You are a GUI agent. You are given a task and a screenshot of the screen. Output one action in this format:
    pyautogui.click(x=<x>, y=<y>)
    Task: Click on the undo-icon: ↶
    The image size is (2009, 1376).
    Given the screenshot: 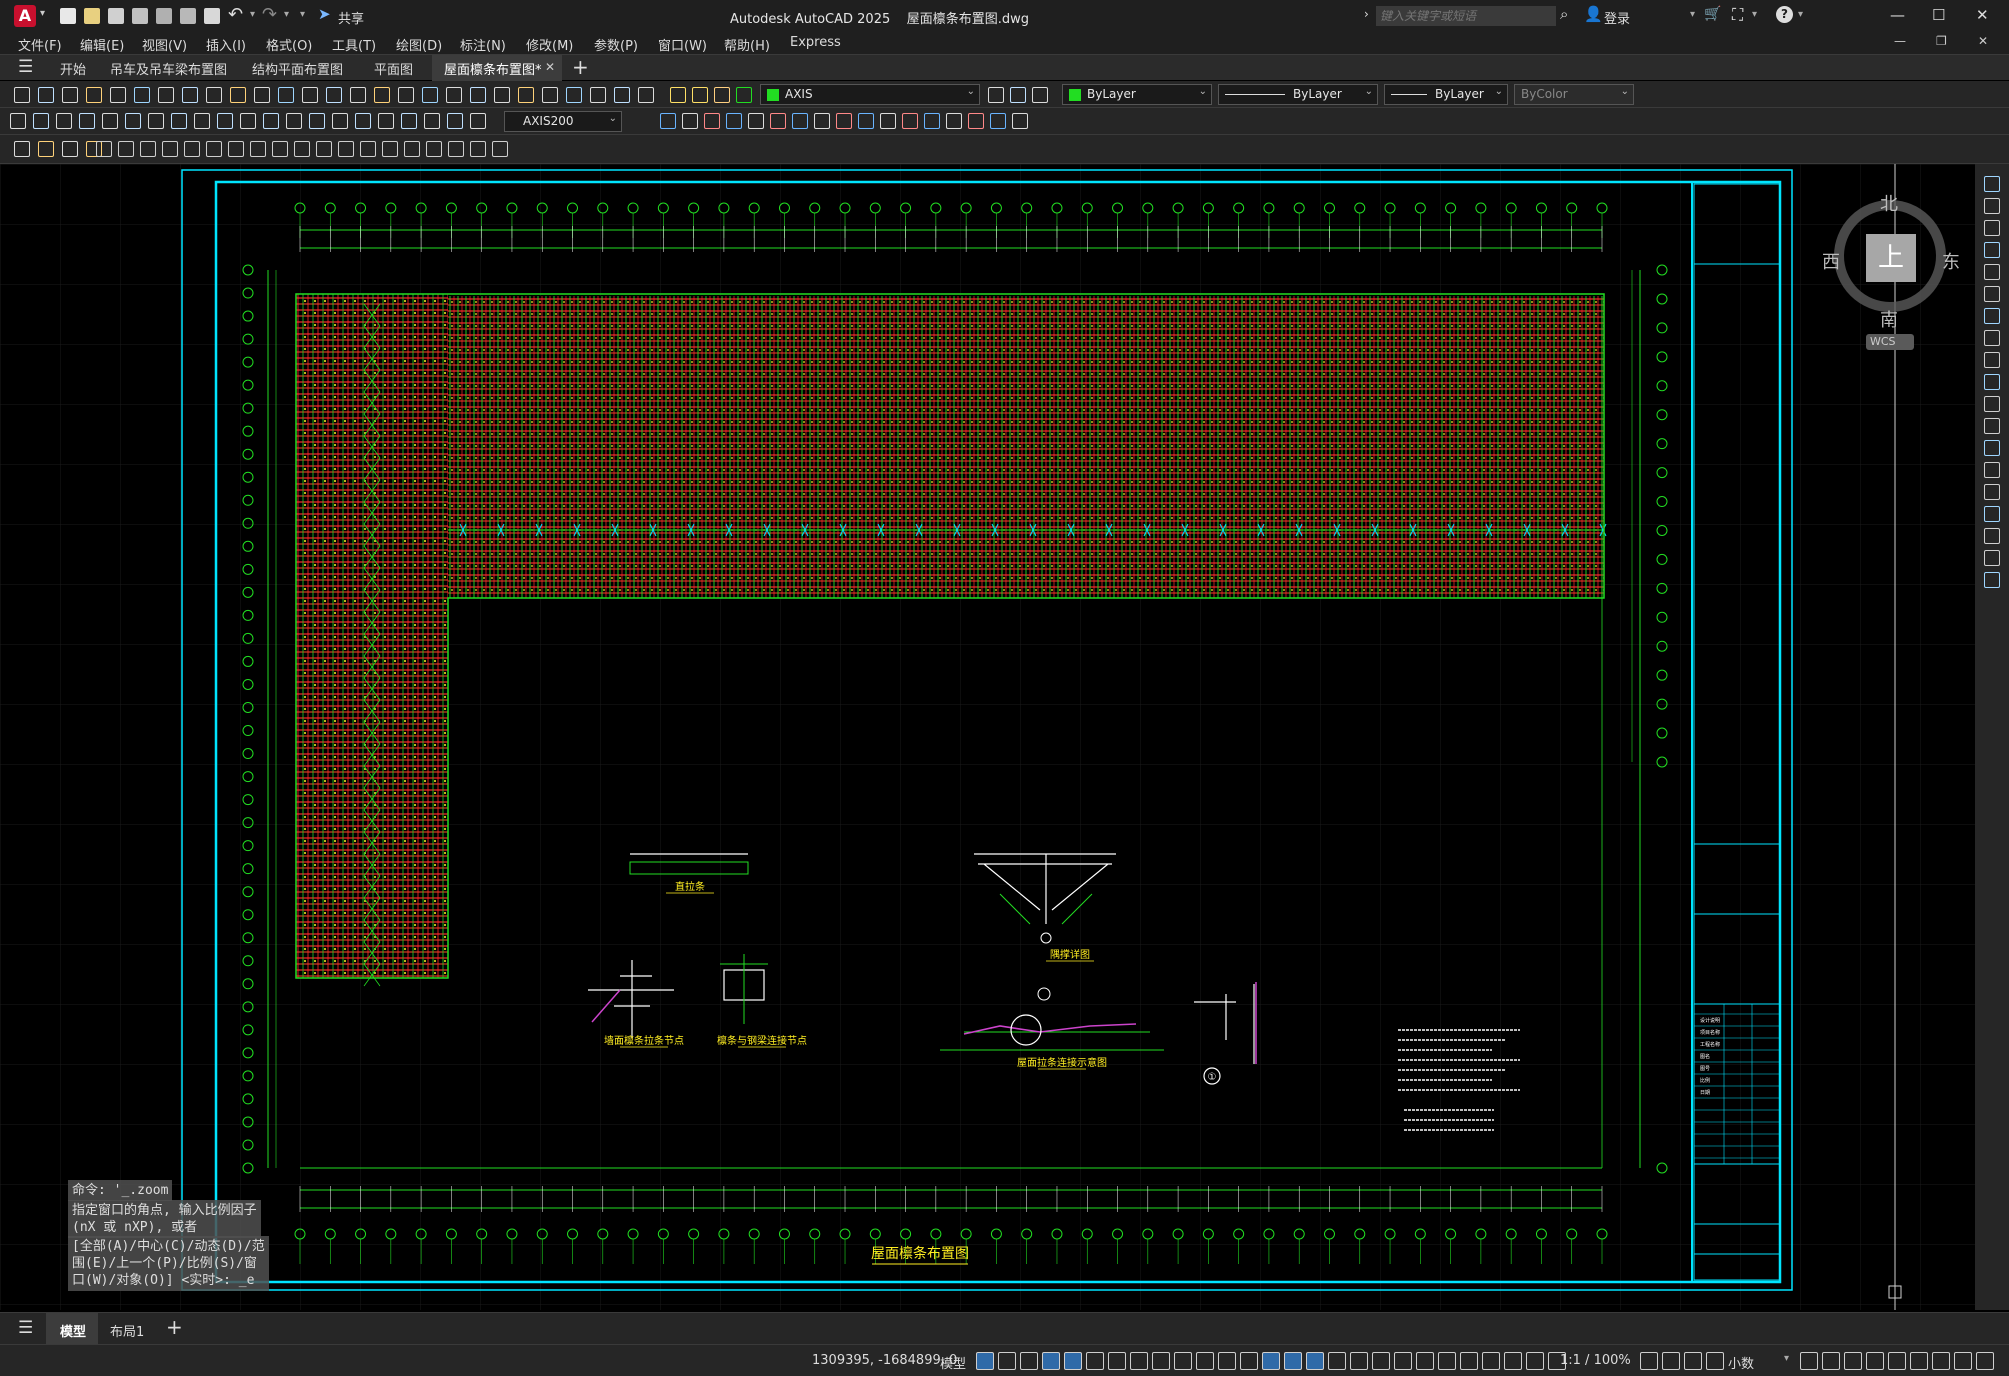 What is the action you would take?
    pyautogui.click(x=235, y=14)
    